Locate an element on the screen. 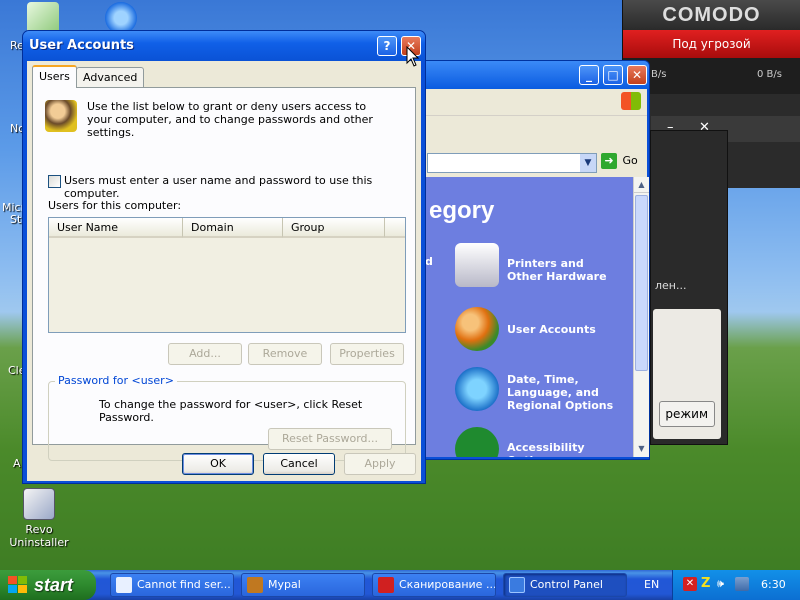 The image size is (800, 600). column-header-filler is located at coordinates (395, 228).